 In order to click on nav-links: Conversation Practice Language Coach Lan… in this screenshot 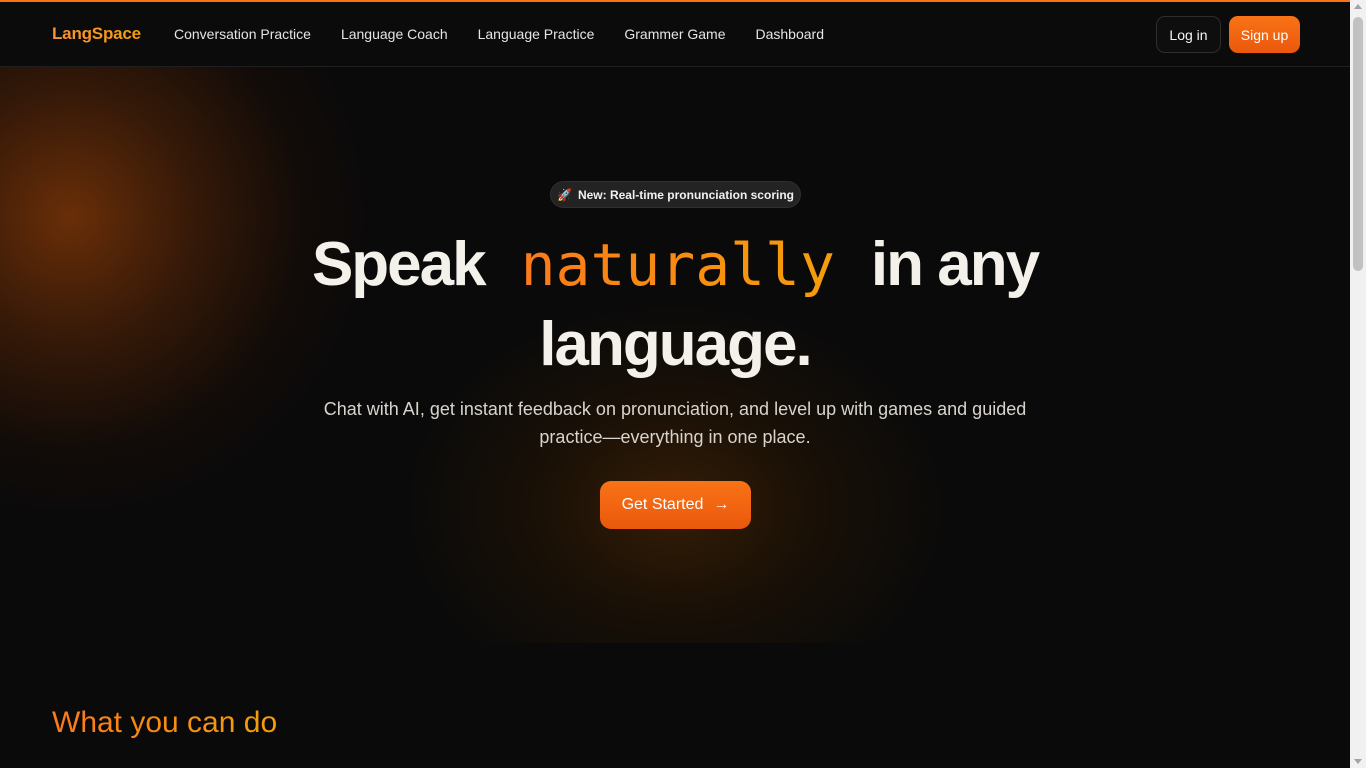, I will do `click(499, 34)`.